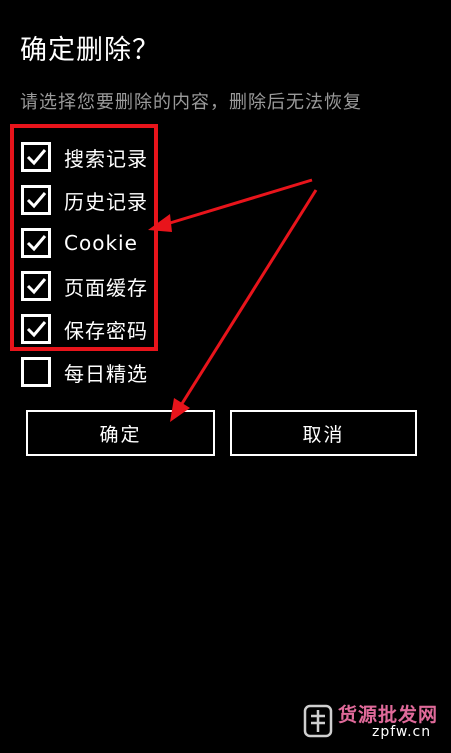 The image size is (451, 753). I want to click on annotation-arrows, so click(233, 300).